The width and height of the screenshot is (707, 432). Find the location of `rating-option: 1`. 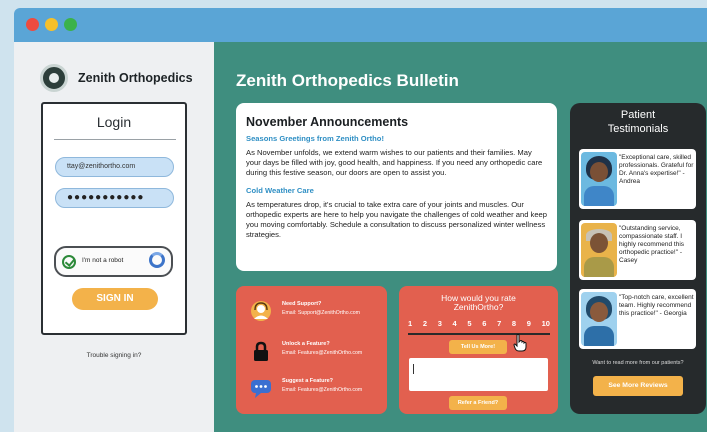

rating-option: 1 is located at coordinates (410, 323).